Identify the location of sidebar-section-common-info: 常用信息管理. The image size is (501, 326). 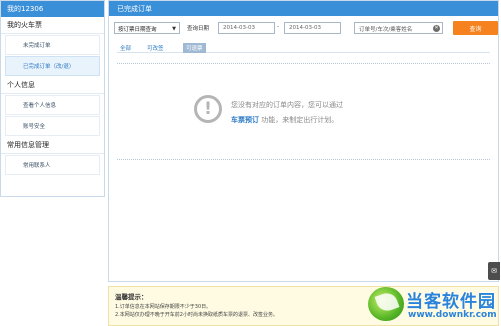
(52, 145).